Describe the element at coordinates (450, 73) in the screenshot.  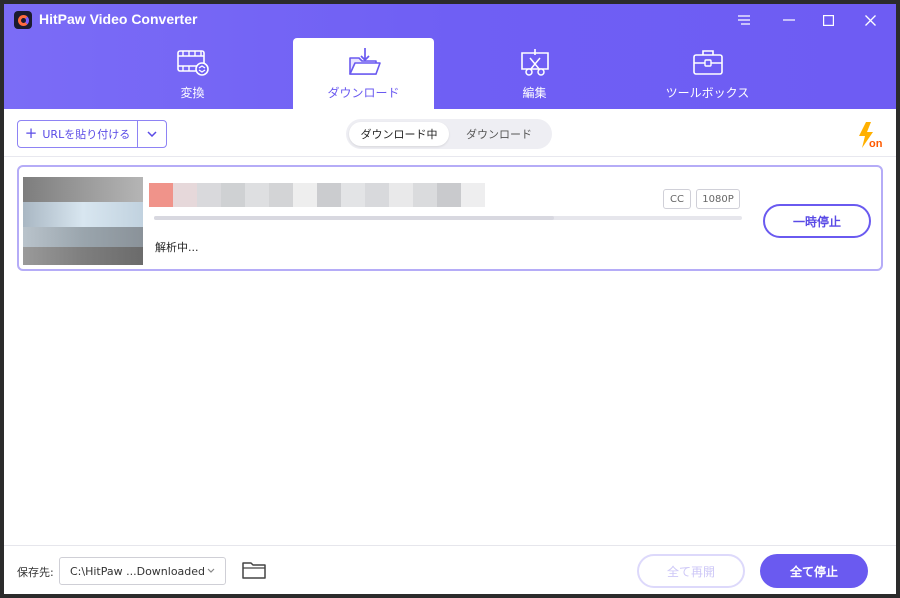
I see `main-tabs: 変換 ダウンロード 編集 ツールボックス` at that location.